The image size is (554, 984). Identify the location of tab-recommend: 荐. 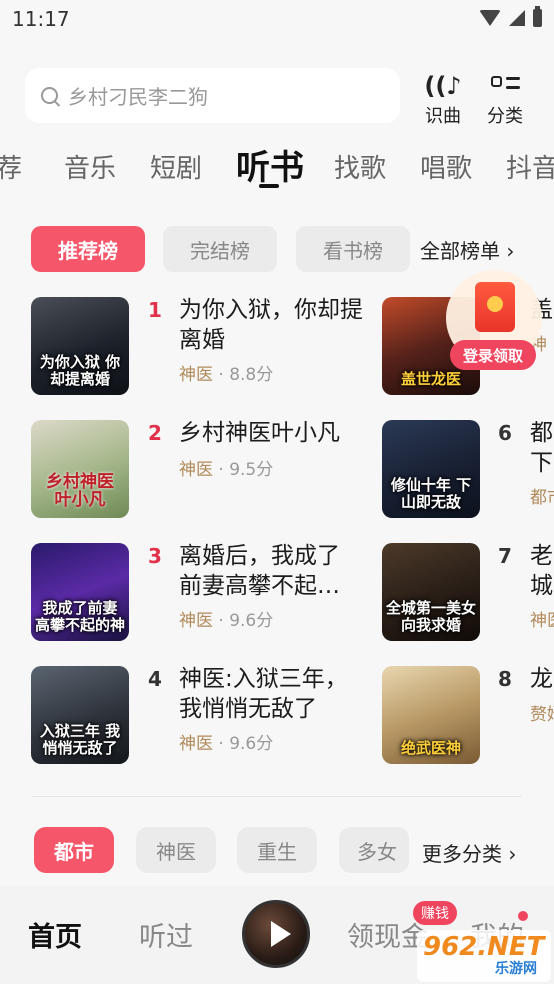
(11, 166).